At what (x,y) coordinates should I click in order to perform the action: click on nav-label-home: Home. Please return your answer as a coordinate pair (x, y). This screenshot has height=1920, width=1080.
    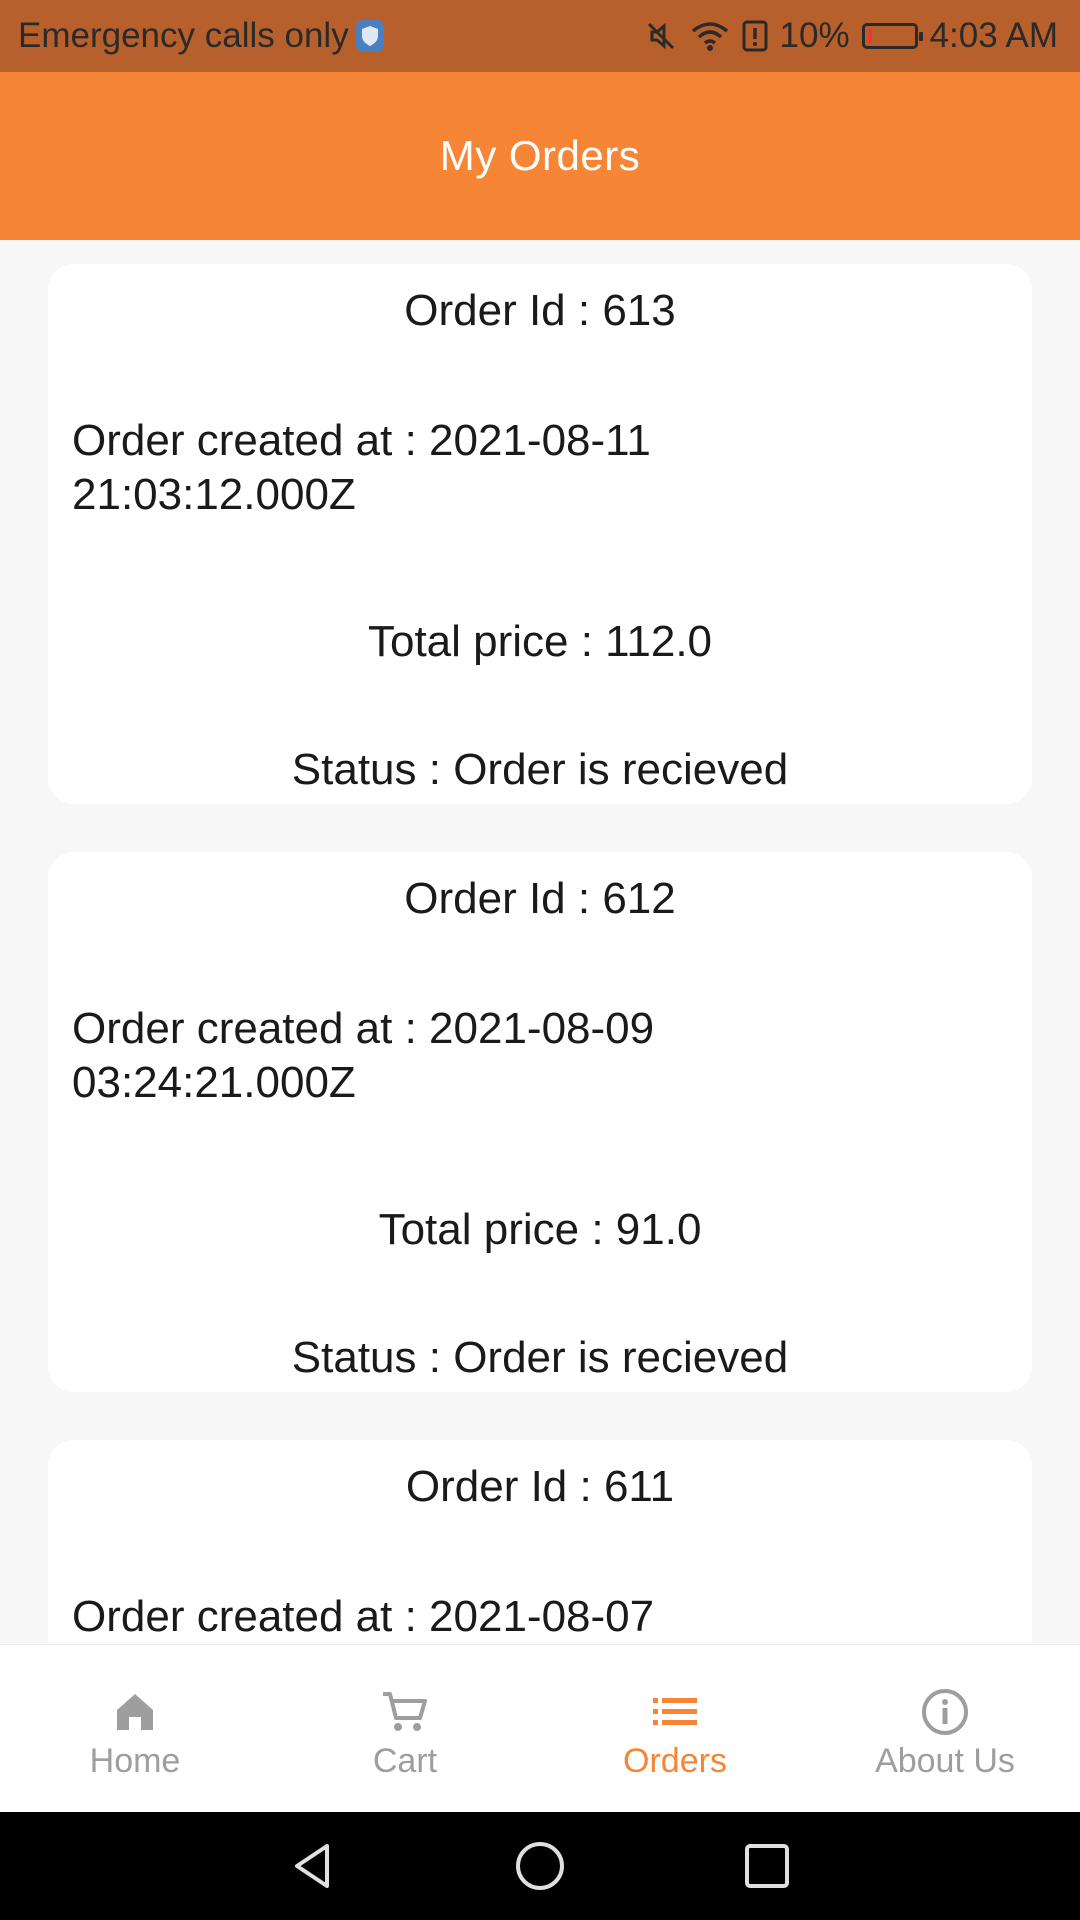
    Looking at the image, I should click on (135, 1760).